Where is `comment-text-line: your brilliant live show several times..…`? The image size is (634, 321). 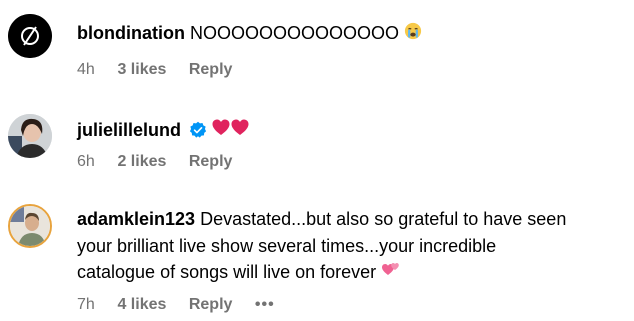 comment-text-line: your brilliant live show several times..… is located at coordinates (286, 246).